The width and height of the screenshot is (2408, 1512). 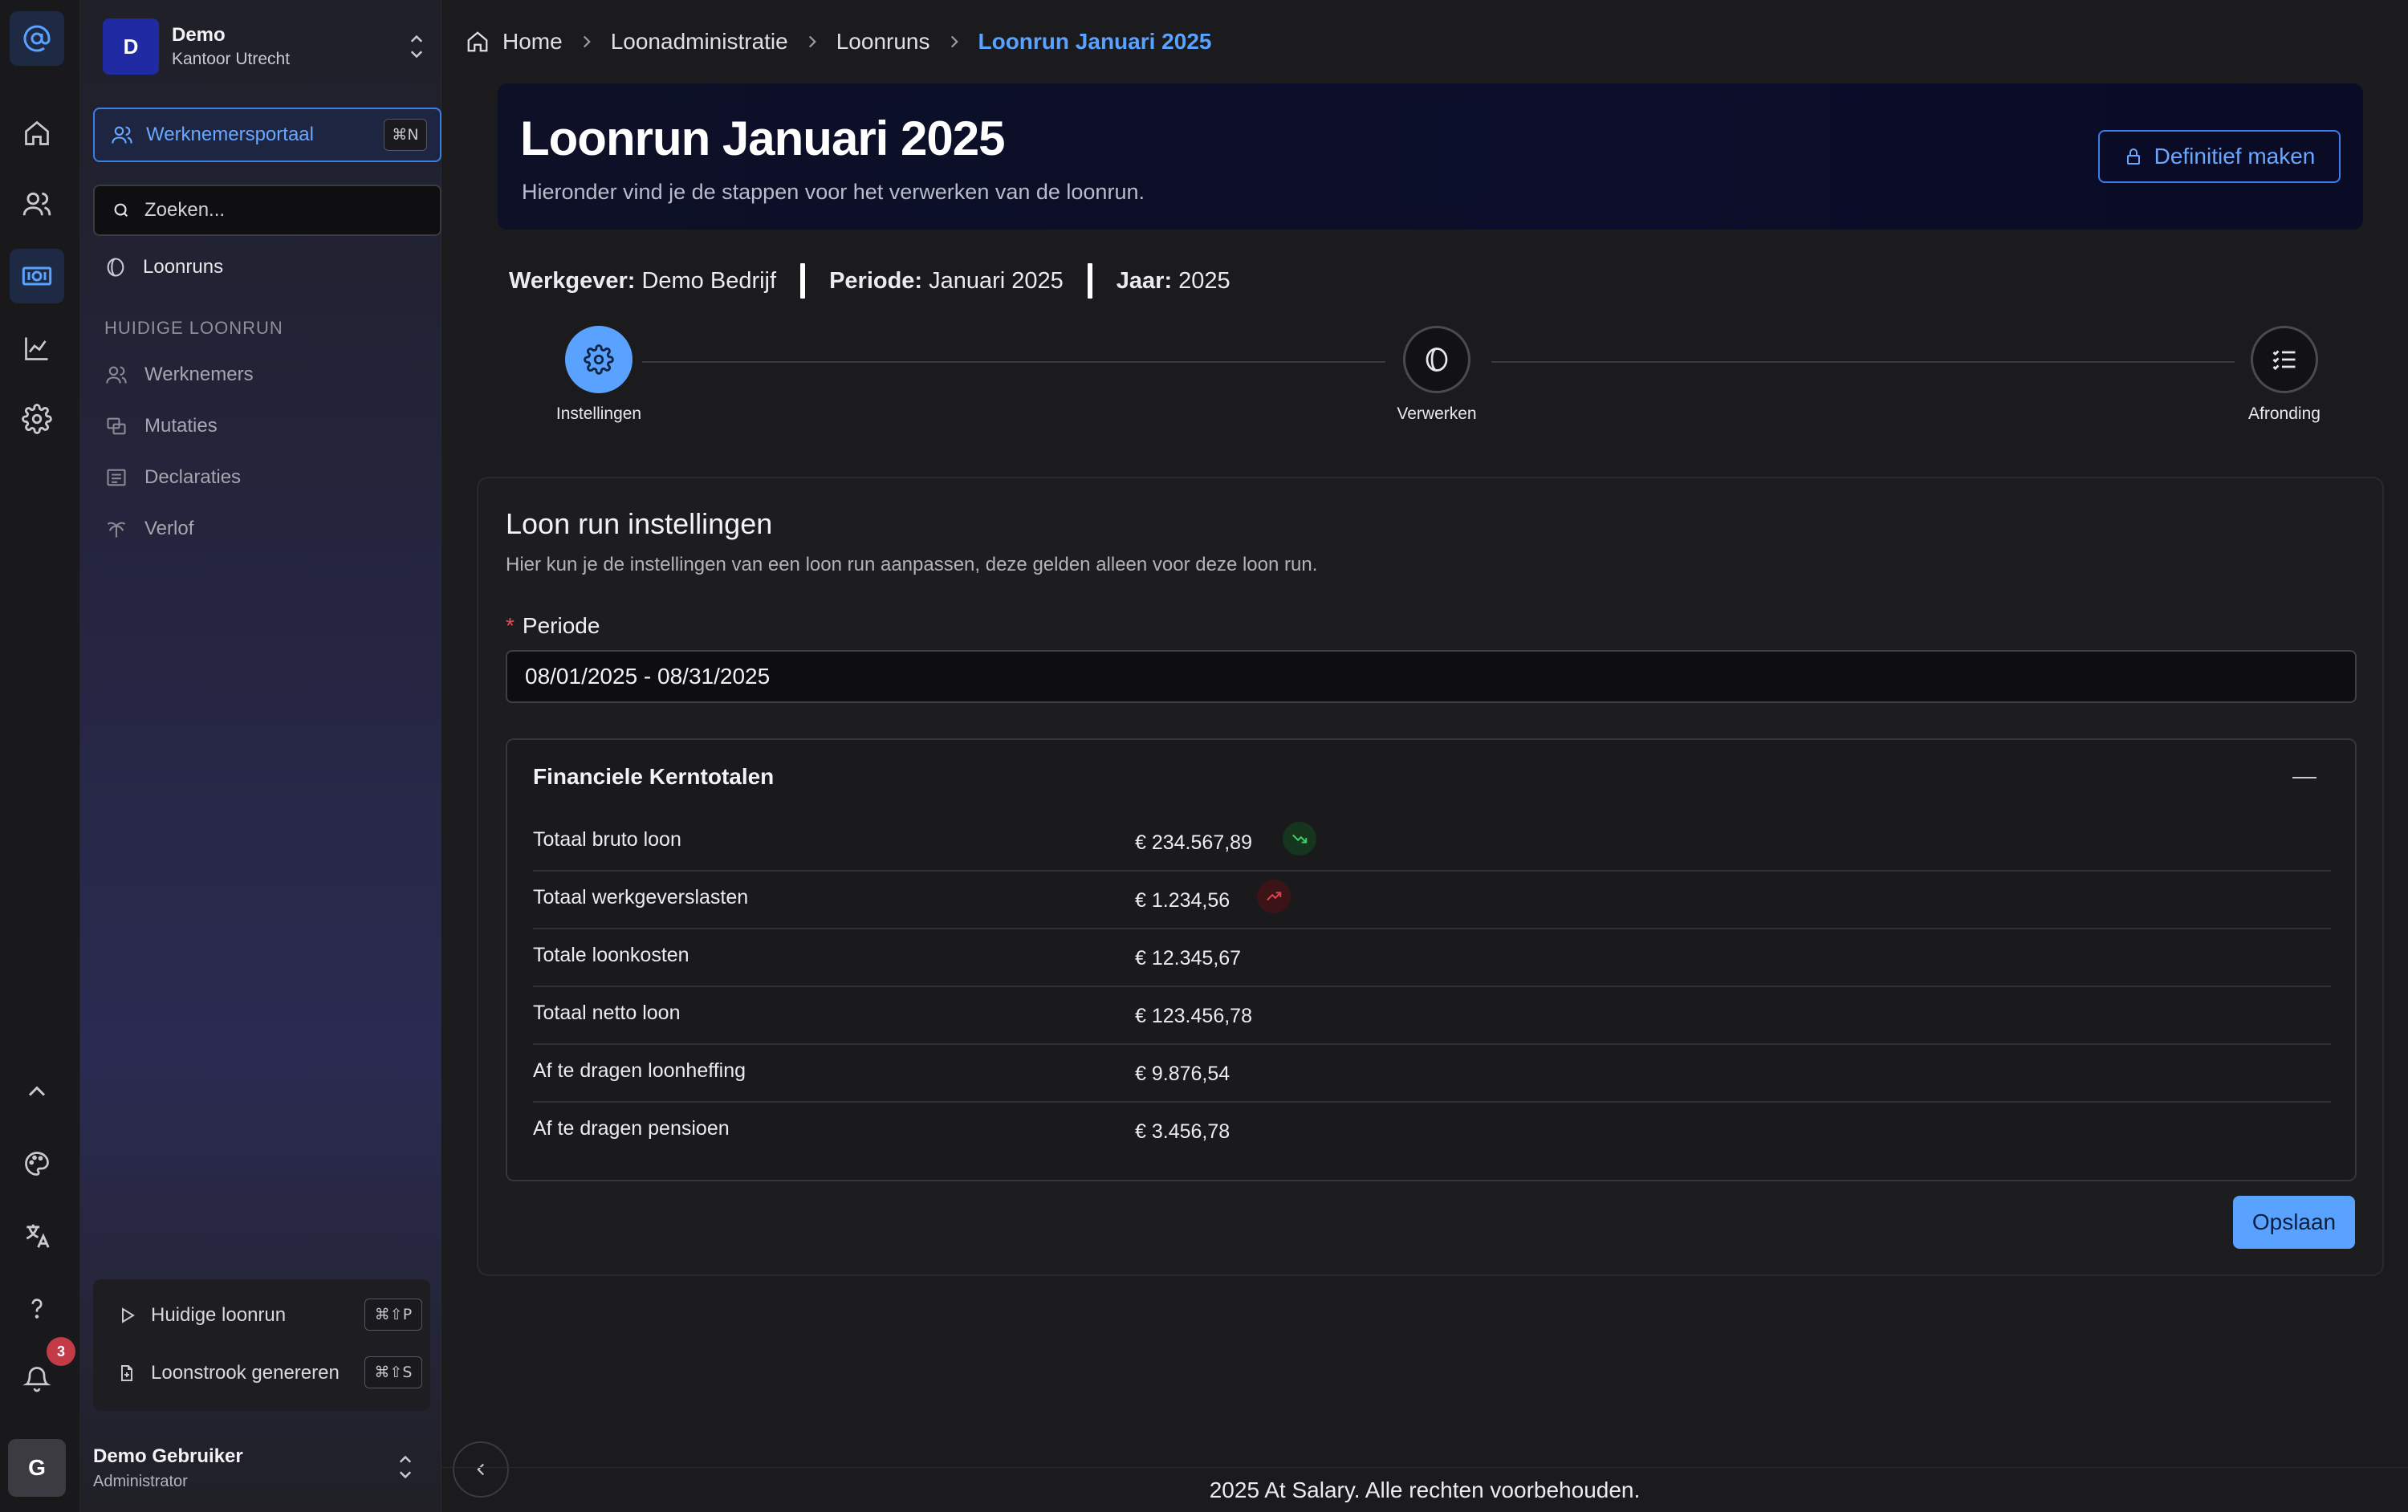 I want to click on notification-badge: 3, so click(x=61, y=1352).